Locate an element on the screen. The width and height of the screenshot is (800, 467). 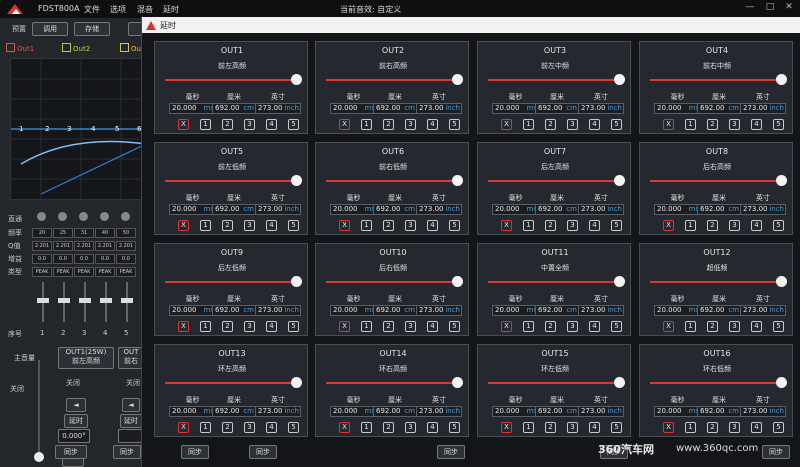
eq-graph: 1 2 3 4 5 6 is located at coordinates (78, 129).